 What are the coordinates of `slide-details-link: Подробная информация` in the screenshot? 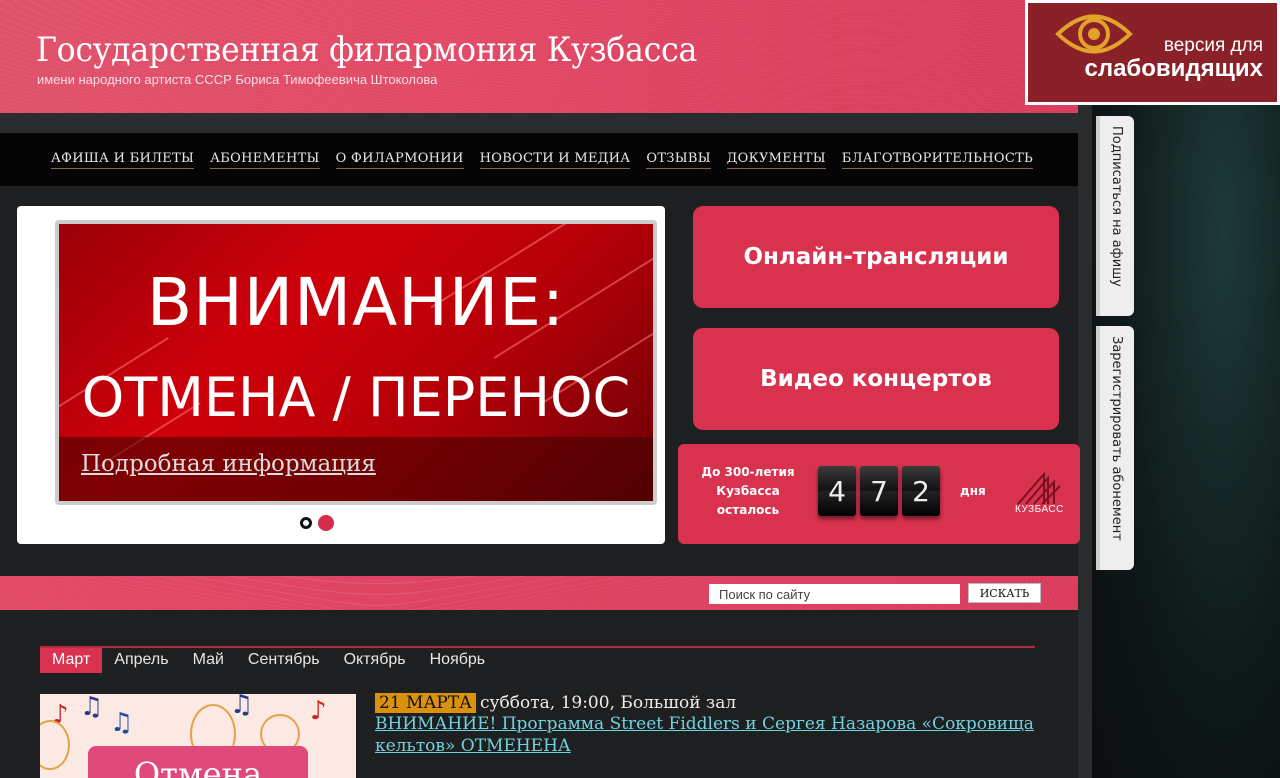 It's located at (228, 464).